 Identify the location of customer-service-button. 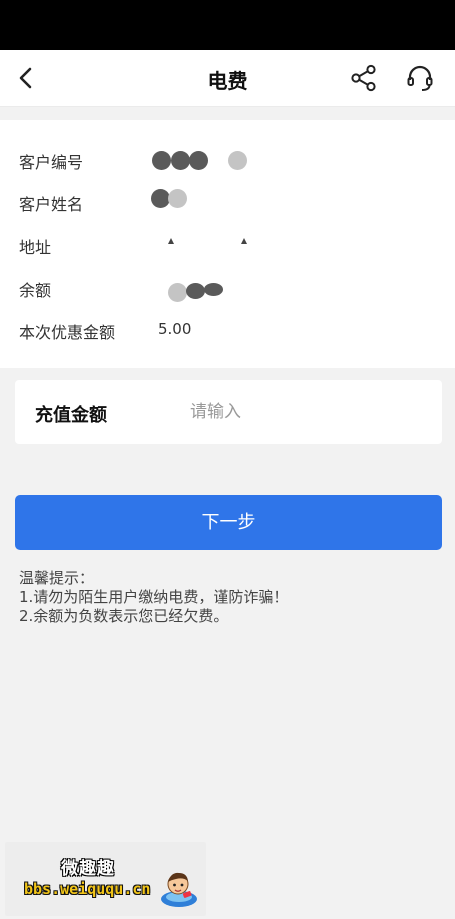
(420, 78).